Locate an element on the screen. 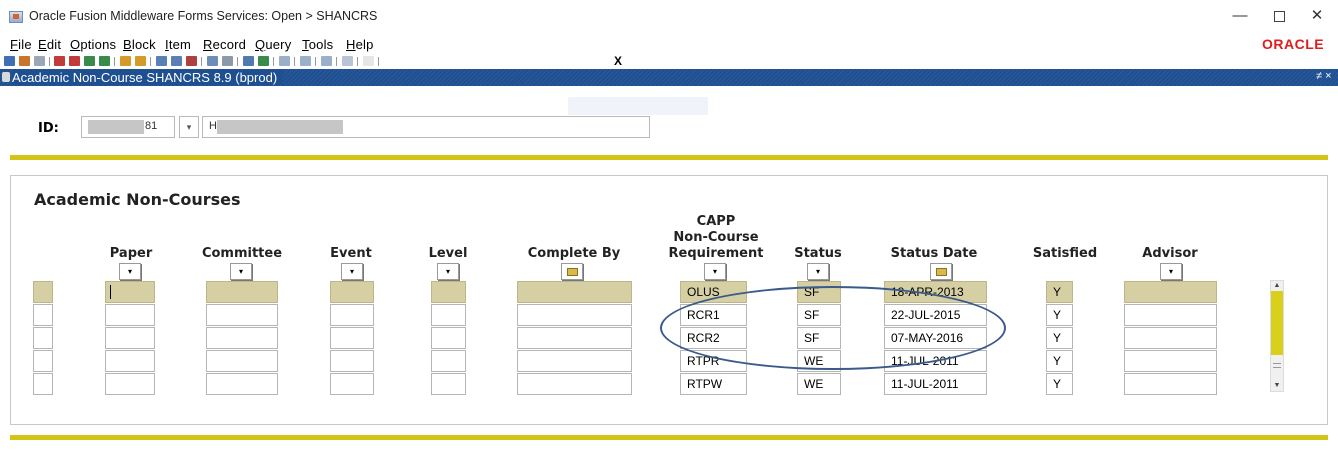 The image size is (1338, 450). requirement-field: RTPW is located at coordinates (713, 384).